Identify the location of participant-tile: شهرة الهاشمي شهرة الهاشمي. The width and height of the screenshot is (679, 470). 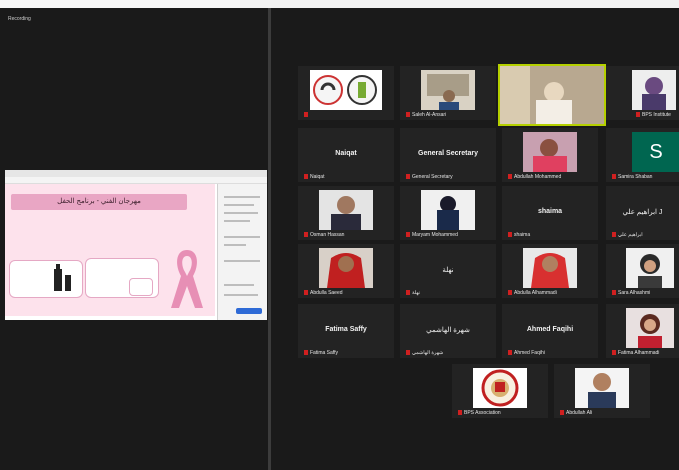
(448, 331).